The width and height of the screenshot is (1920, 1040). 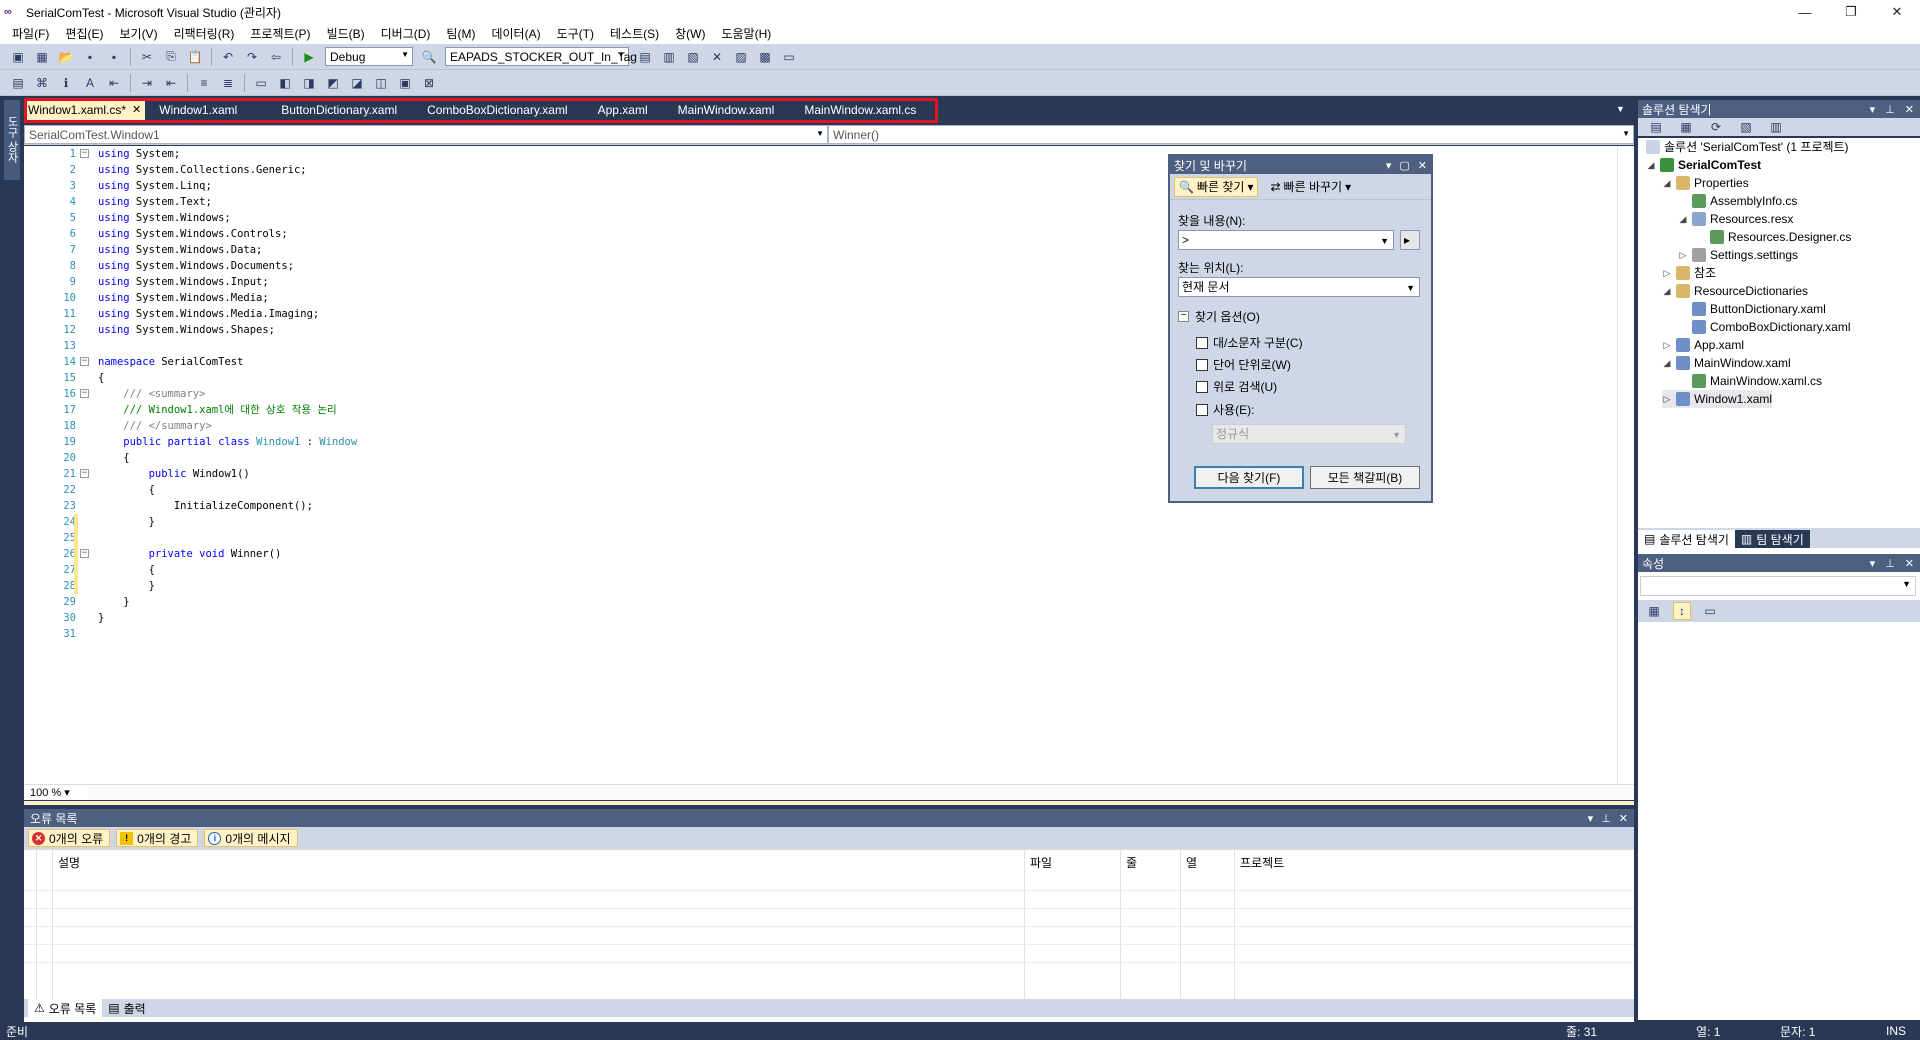 What do you see at coordinates (1897, 12) in the screenshot?
I see `close-button: ✕` at bounding box center [1897, 12].